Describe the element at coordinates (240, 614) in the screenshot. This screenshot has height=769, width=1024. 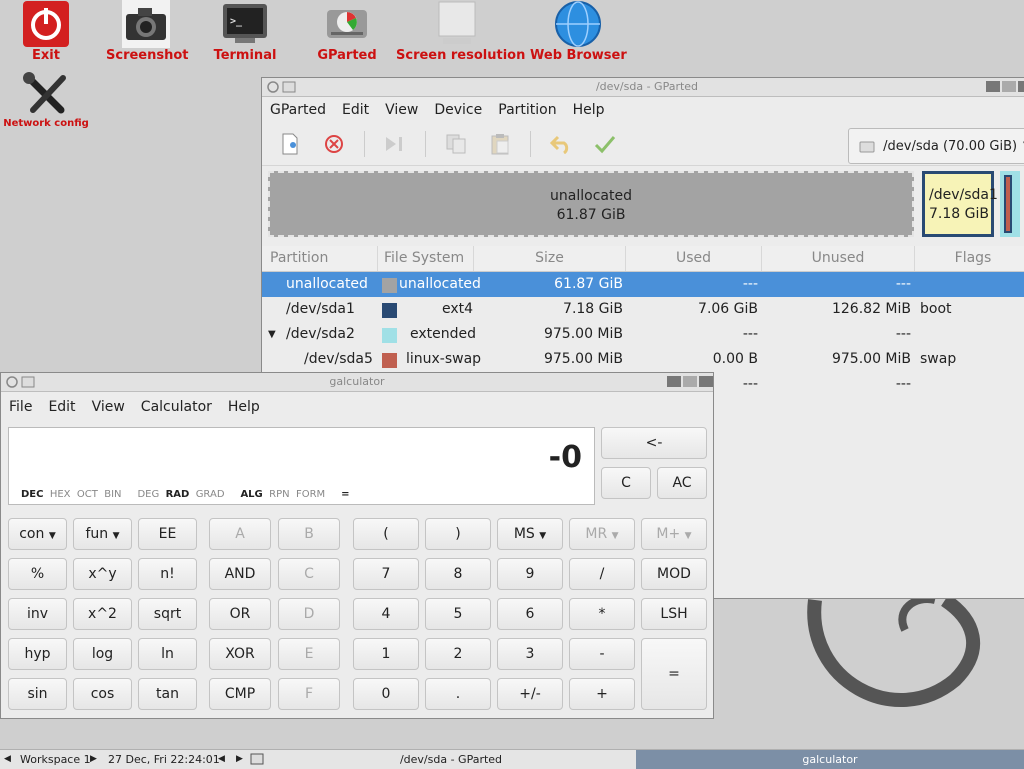
I see `or-button: OR` at that location.